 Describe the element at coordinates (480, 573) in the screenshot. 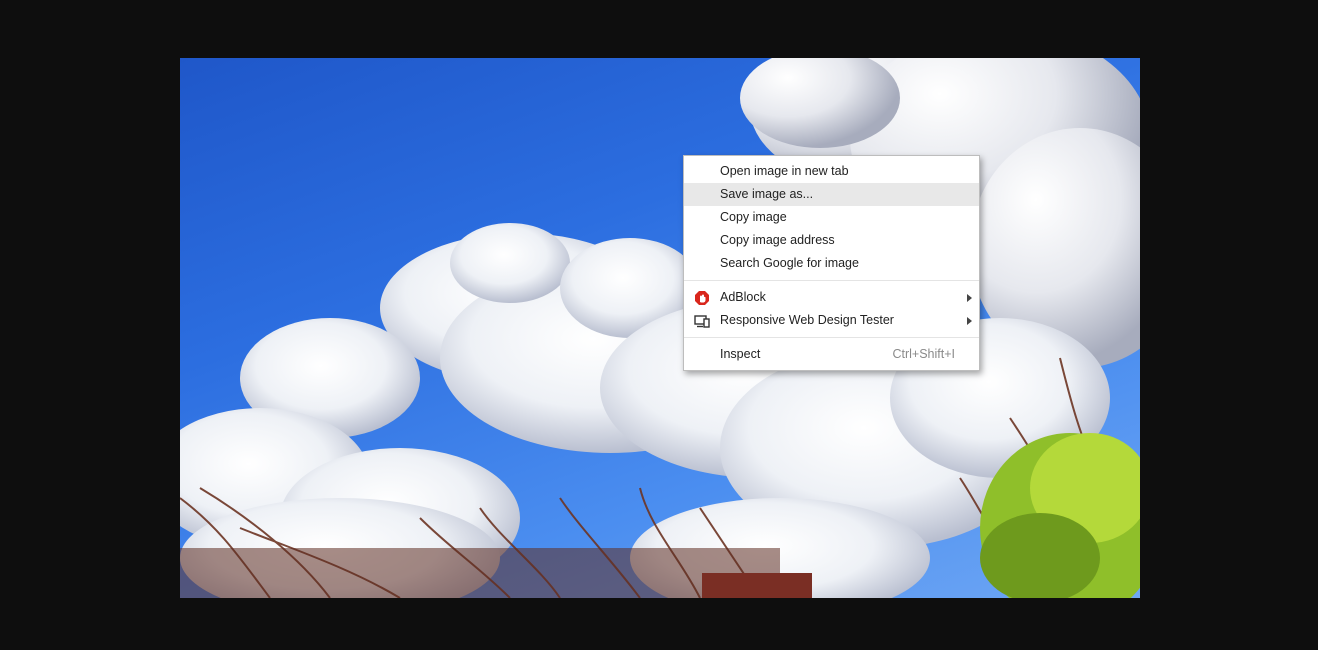

I see `bush-shadow` at that location.